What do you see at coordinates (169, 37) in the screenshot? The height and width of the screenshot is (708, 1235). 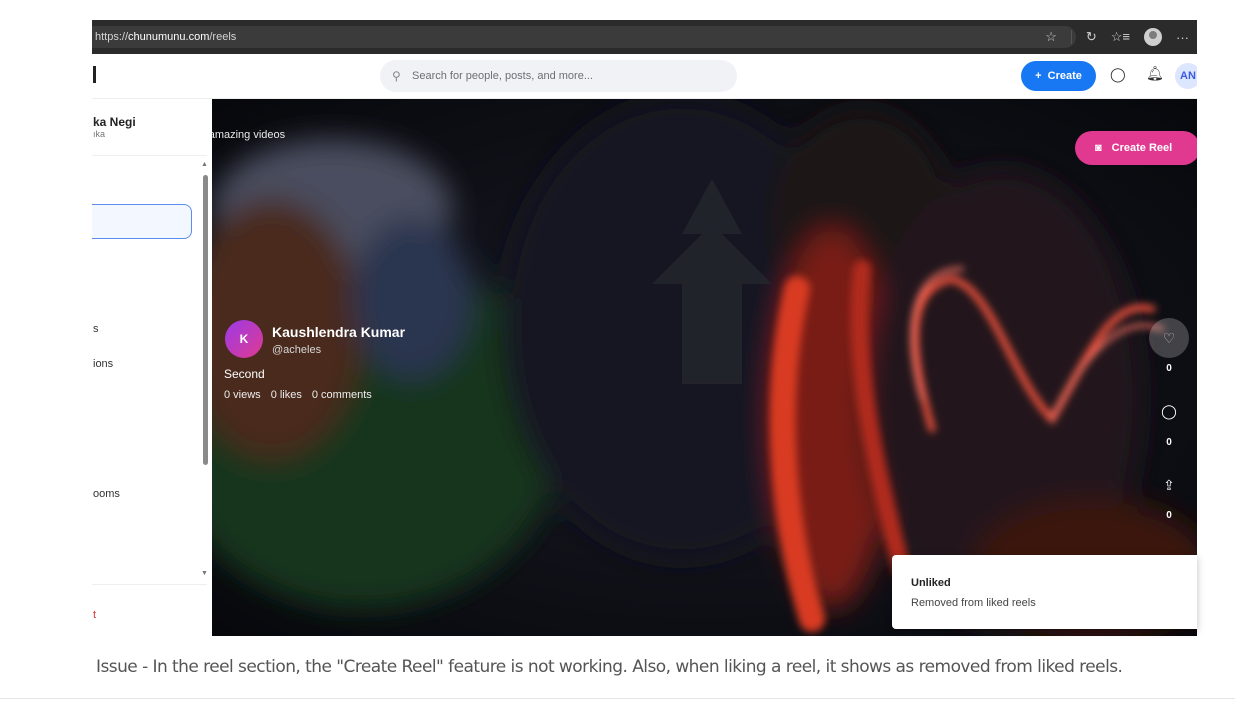 I see `url-host: chunumunu.com` at bounding box center [169, 37].